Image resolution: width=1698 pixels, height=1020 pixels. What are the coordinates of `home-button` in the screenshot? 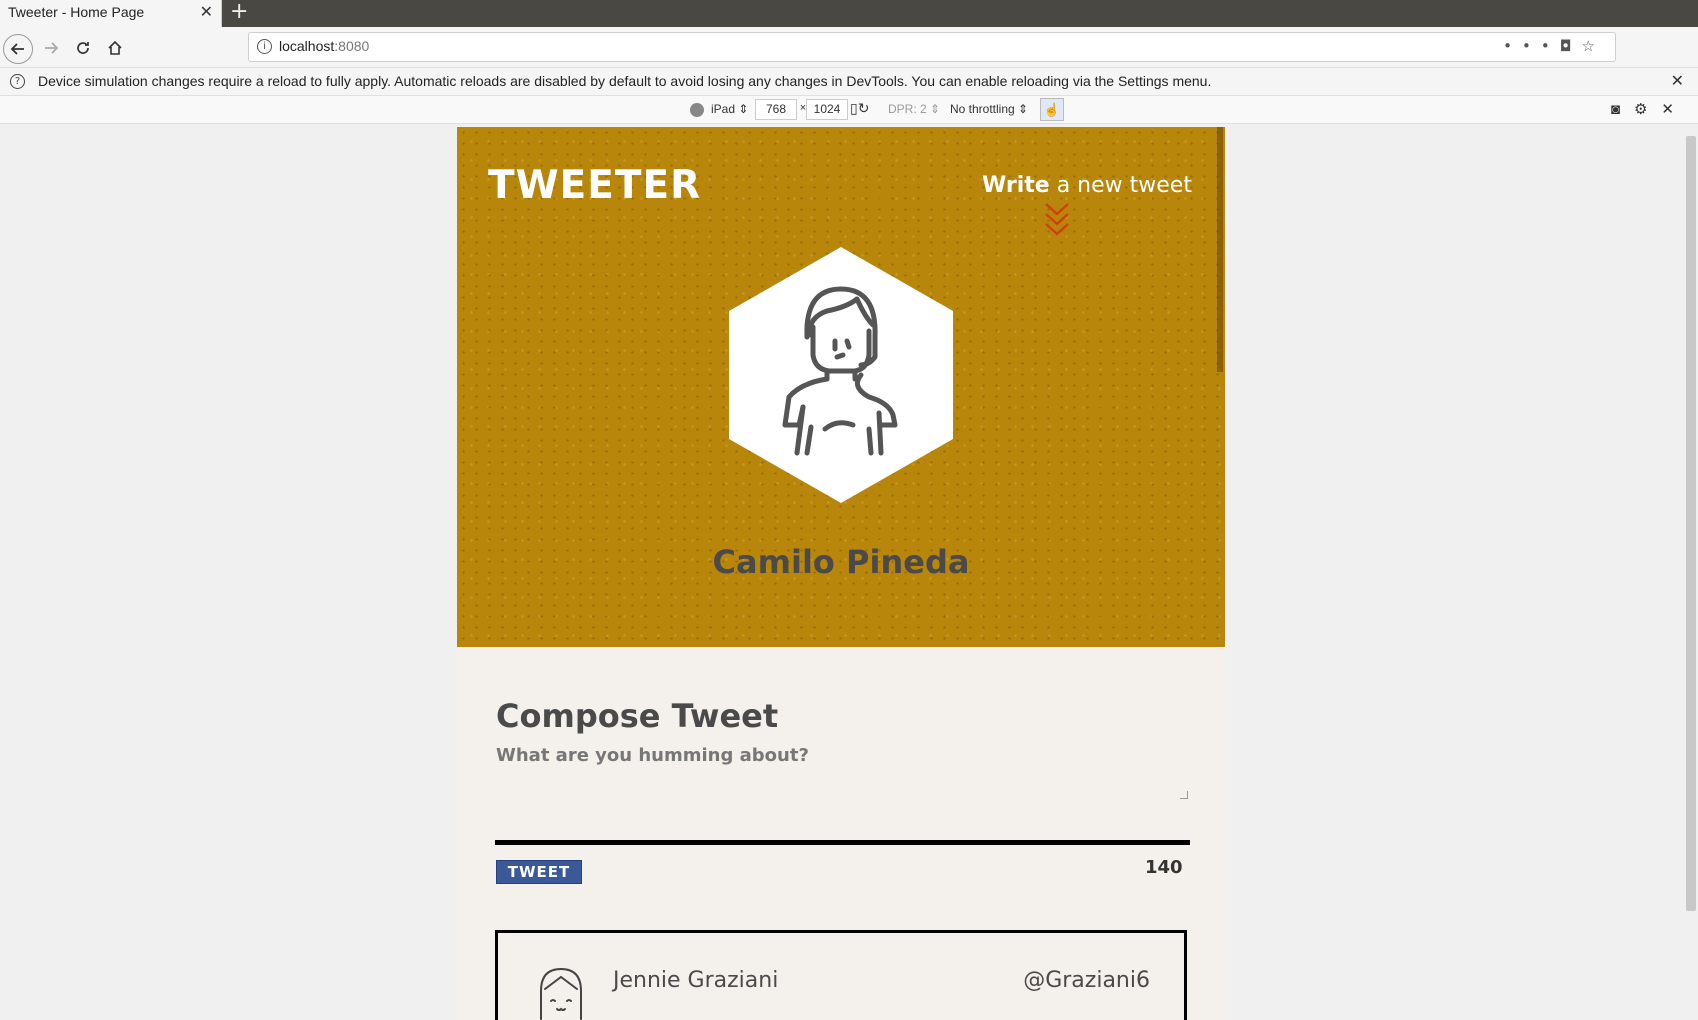 It's located at (115, 48).